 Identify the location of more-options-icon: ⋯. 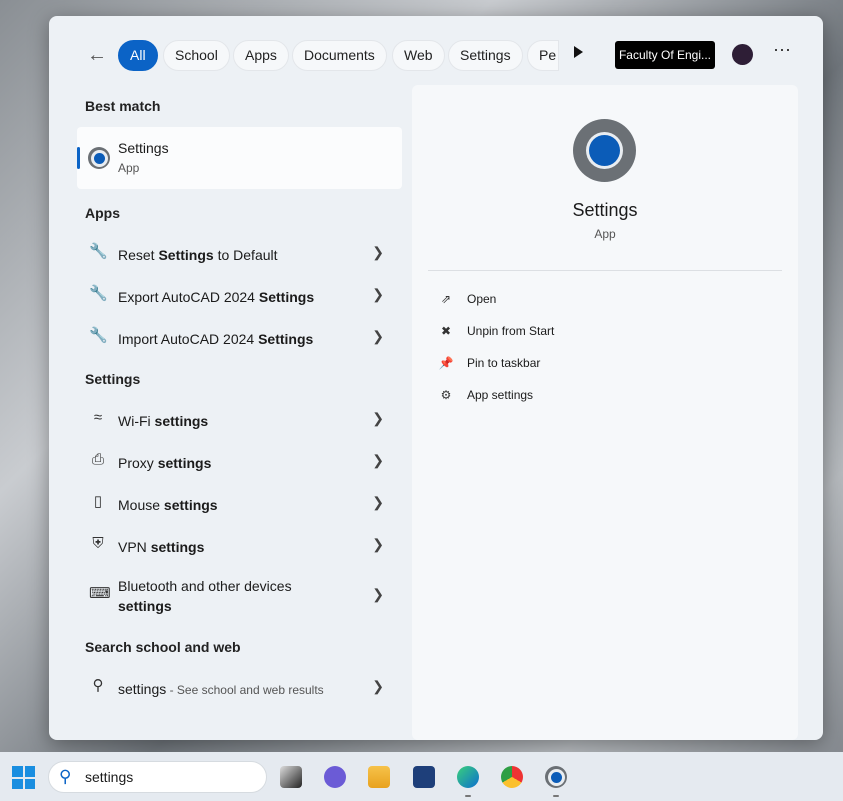
(782, 50).